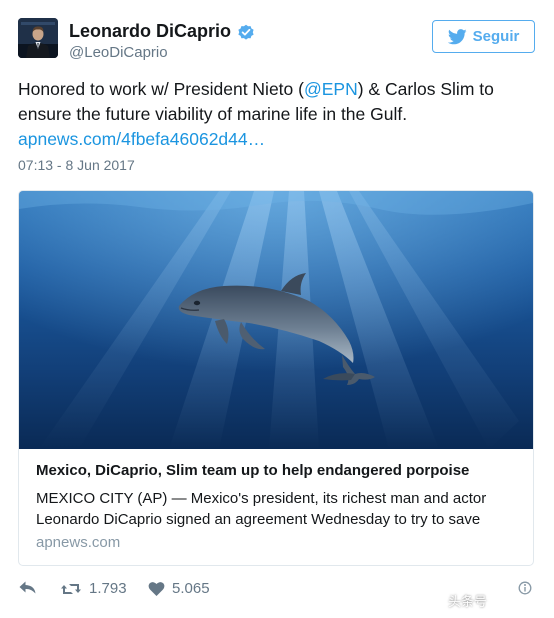 This screenshot has width=554, height=618. I want to click on twitter-bird-icon, so click(457, 36).